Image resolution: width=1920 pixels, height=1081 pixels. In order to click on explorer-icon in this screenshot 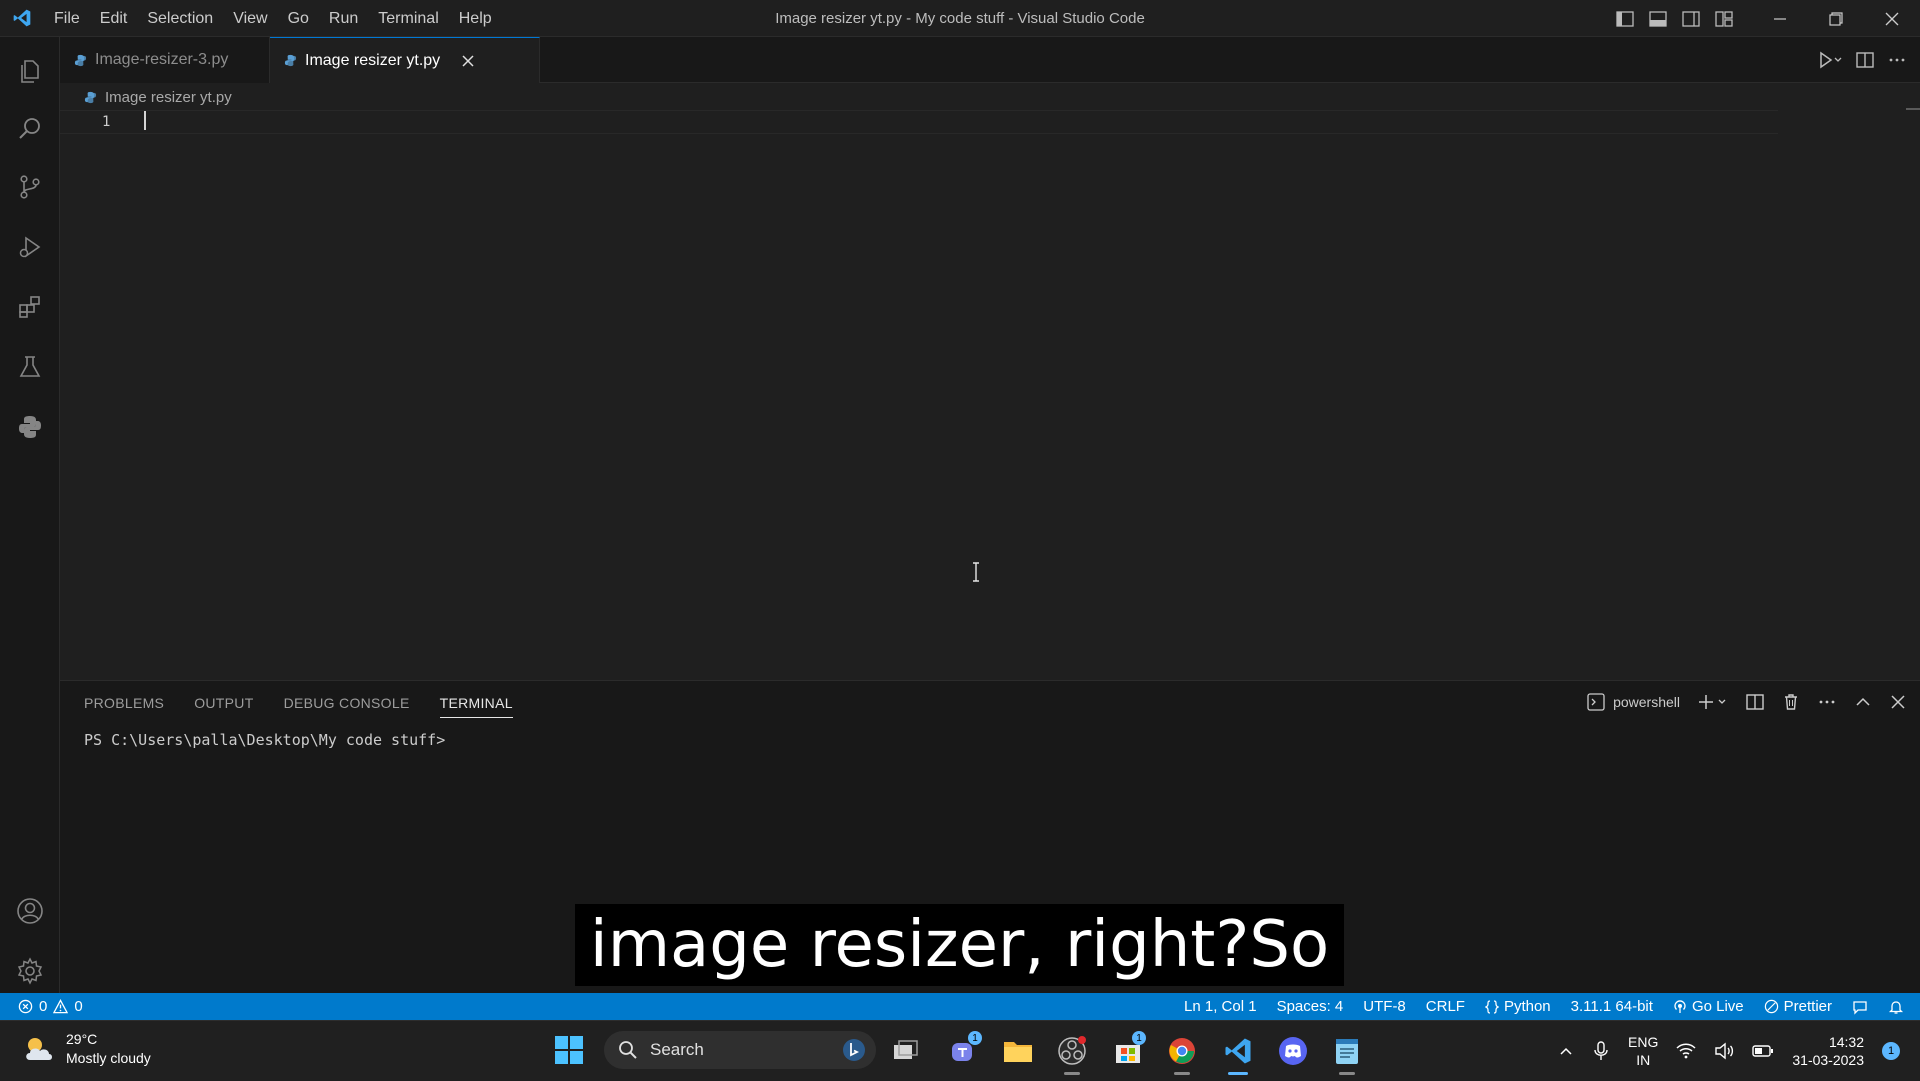, I will do `click(30, 71)`.